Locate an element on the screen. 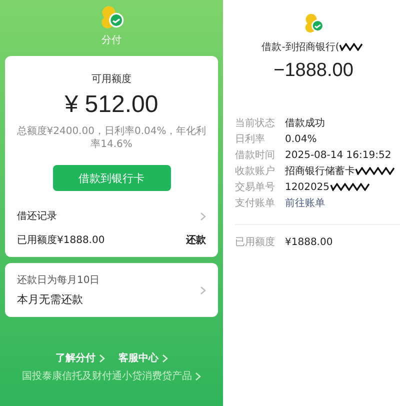 This screenshot has width=400, height=406. detail-label: 交易单号 is located at coordinates (255, 187).